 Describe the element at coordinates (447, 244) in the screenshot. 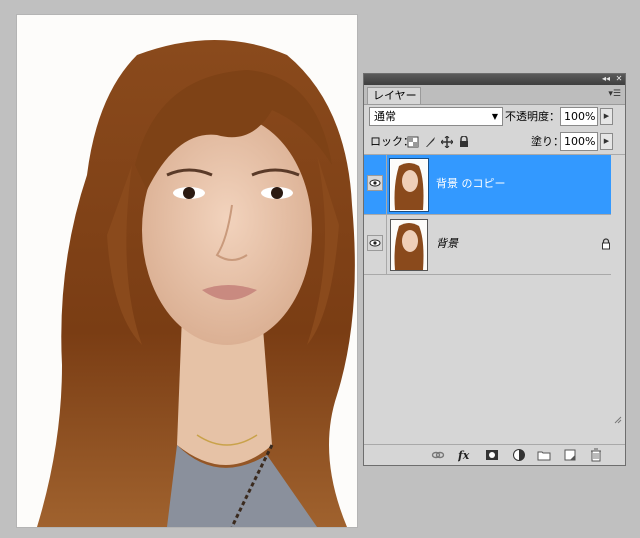

I see `layer-name: 背景` at that location.